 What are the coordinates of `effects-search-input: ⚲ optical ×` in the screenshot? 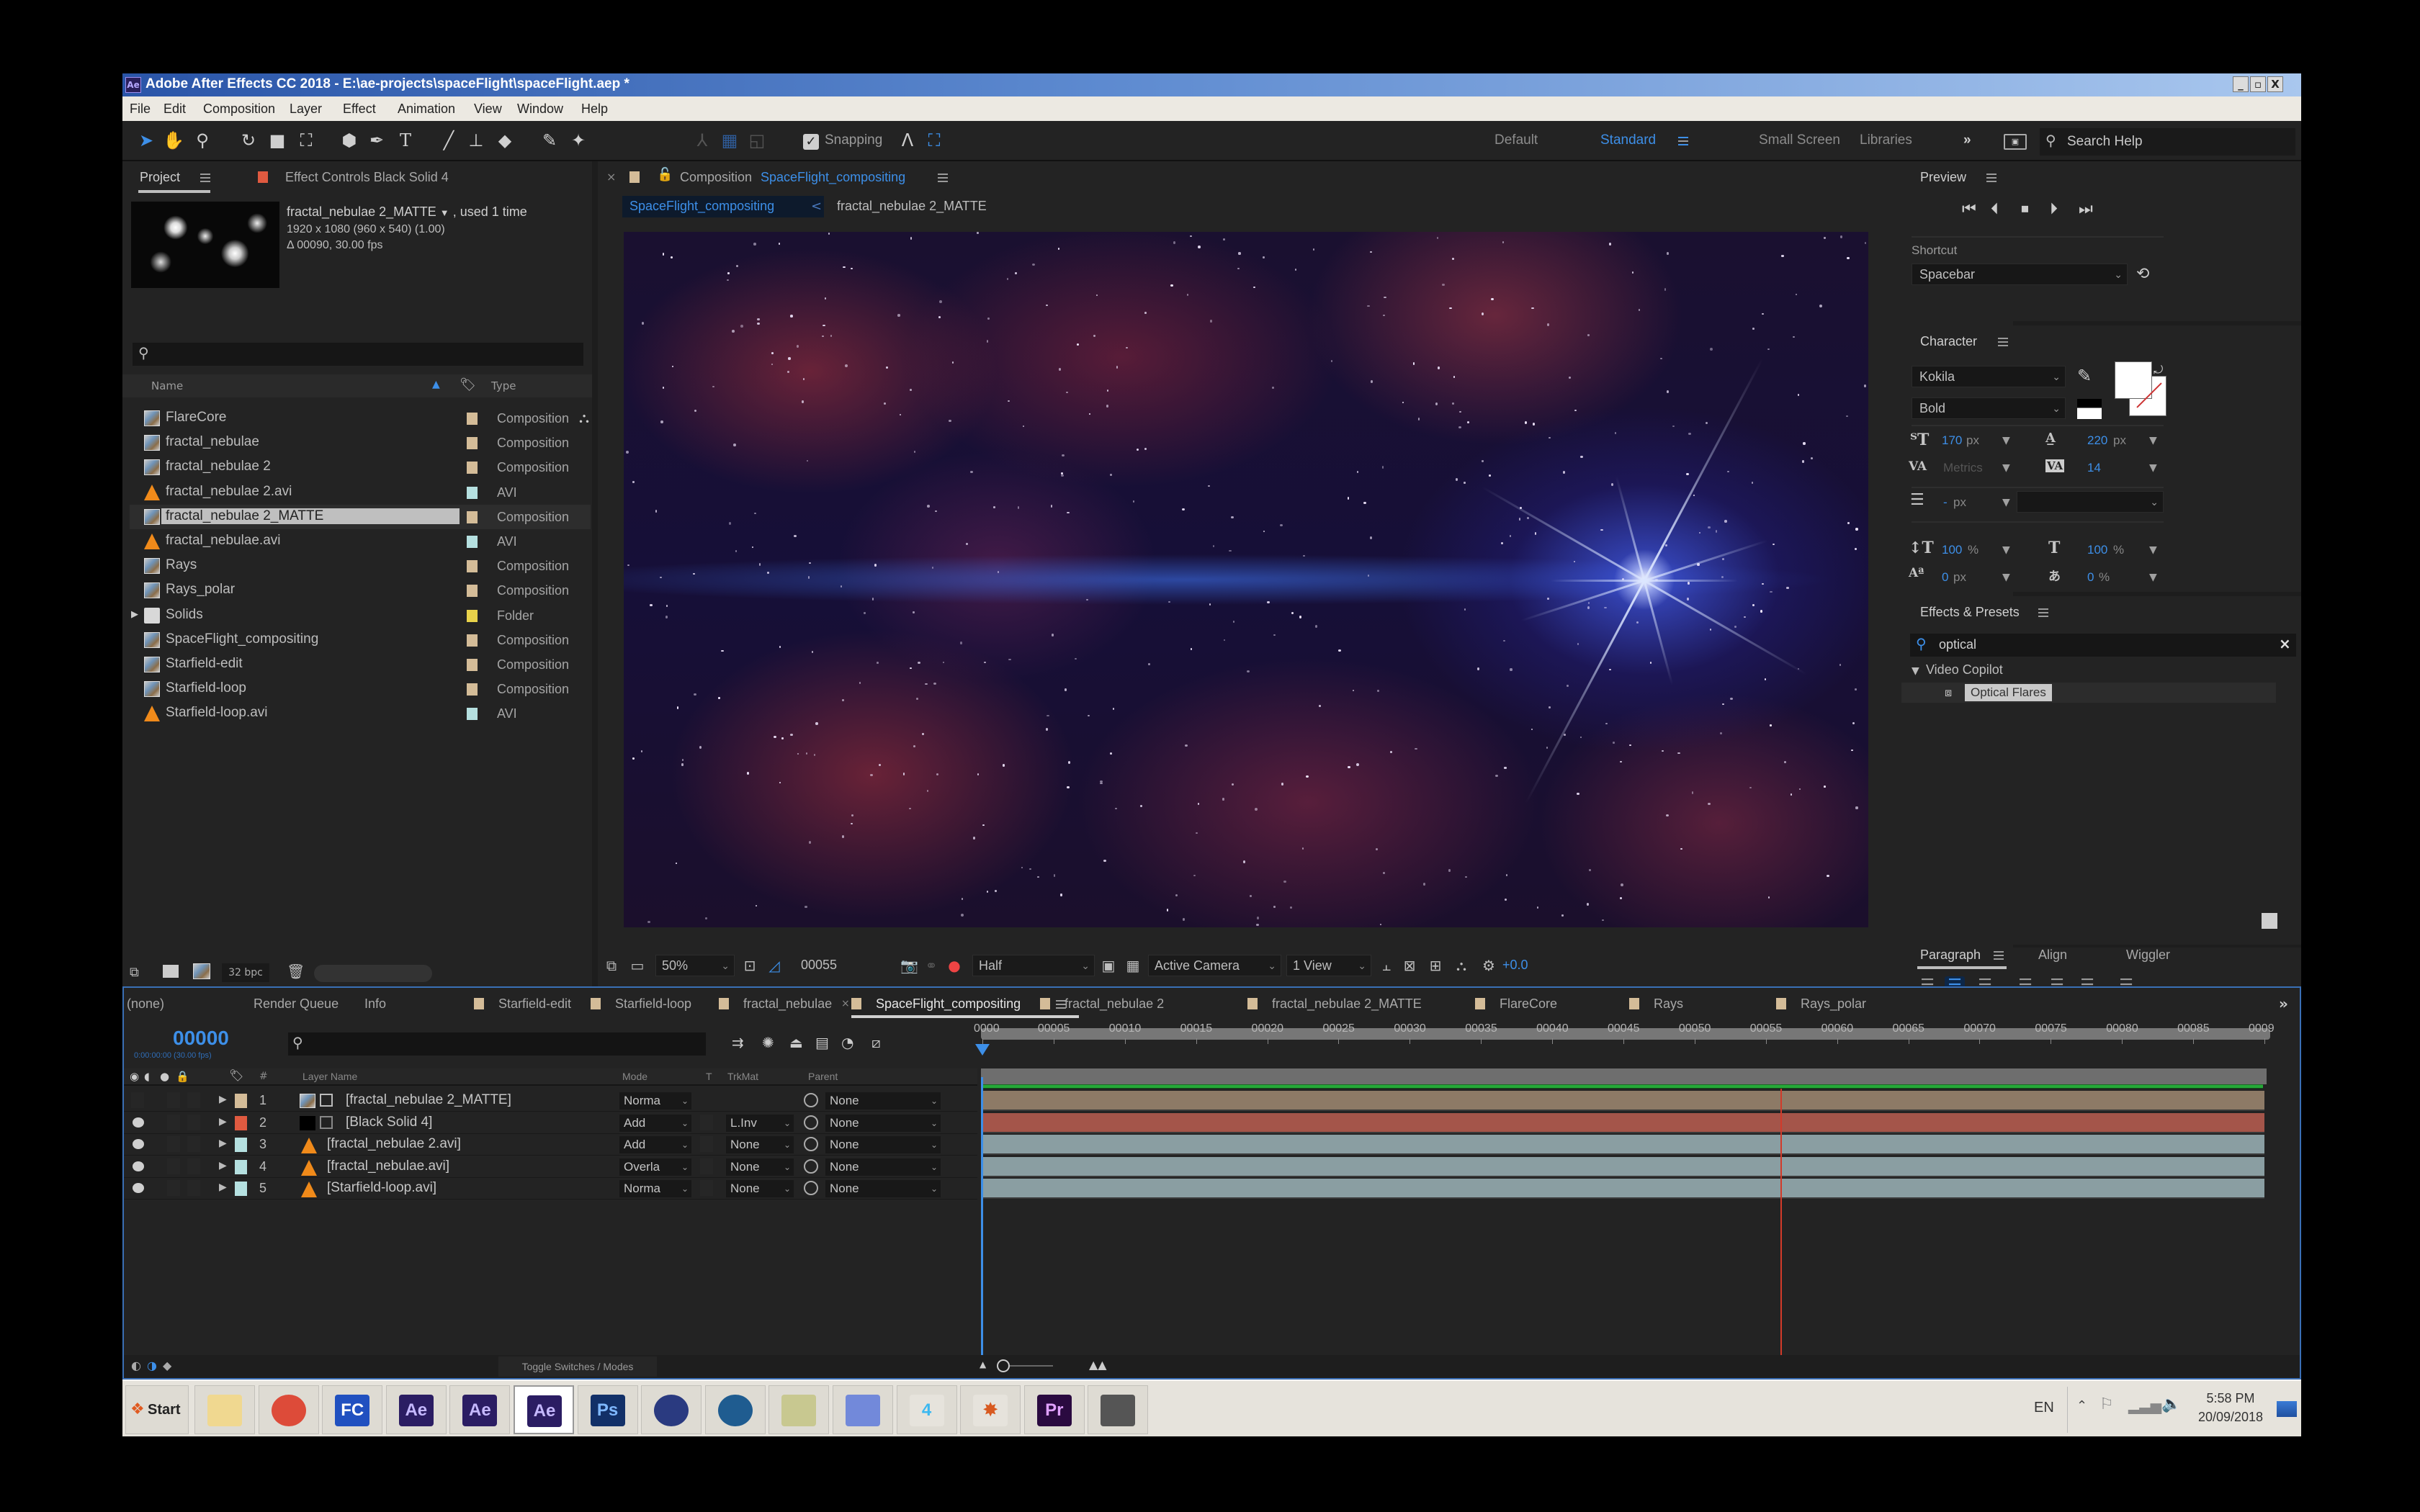 It's located at (2103, 645).